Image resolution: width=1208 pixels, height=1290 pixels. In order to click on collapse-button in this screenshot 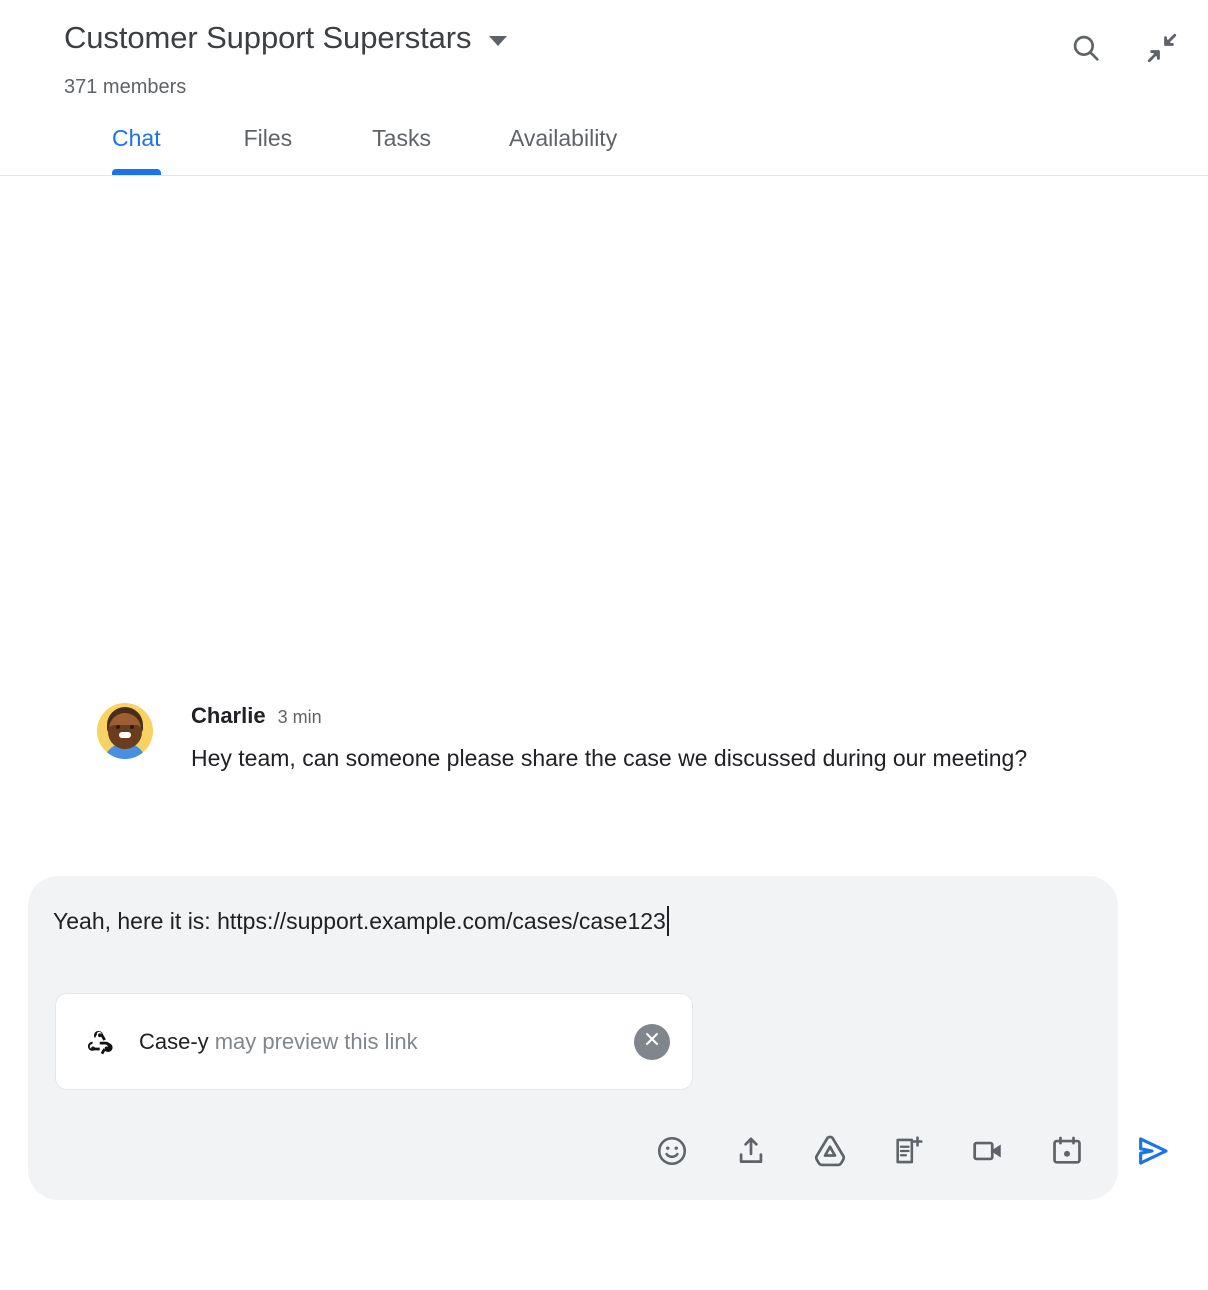, I will do `click(1162, 50)`.